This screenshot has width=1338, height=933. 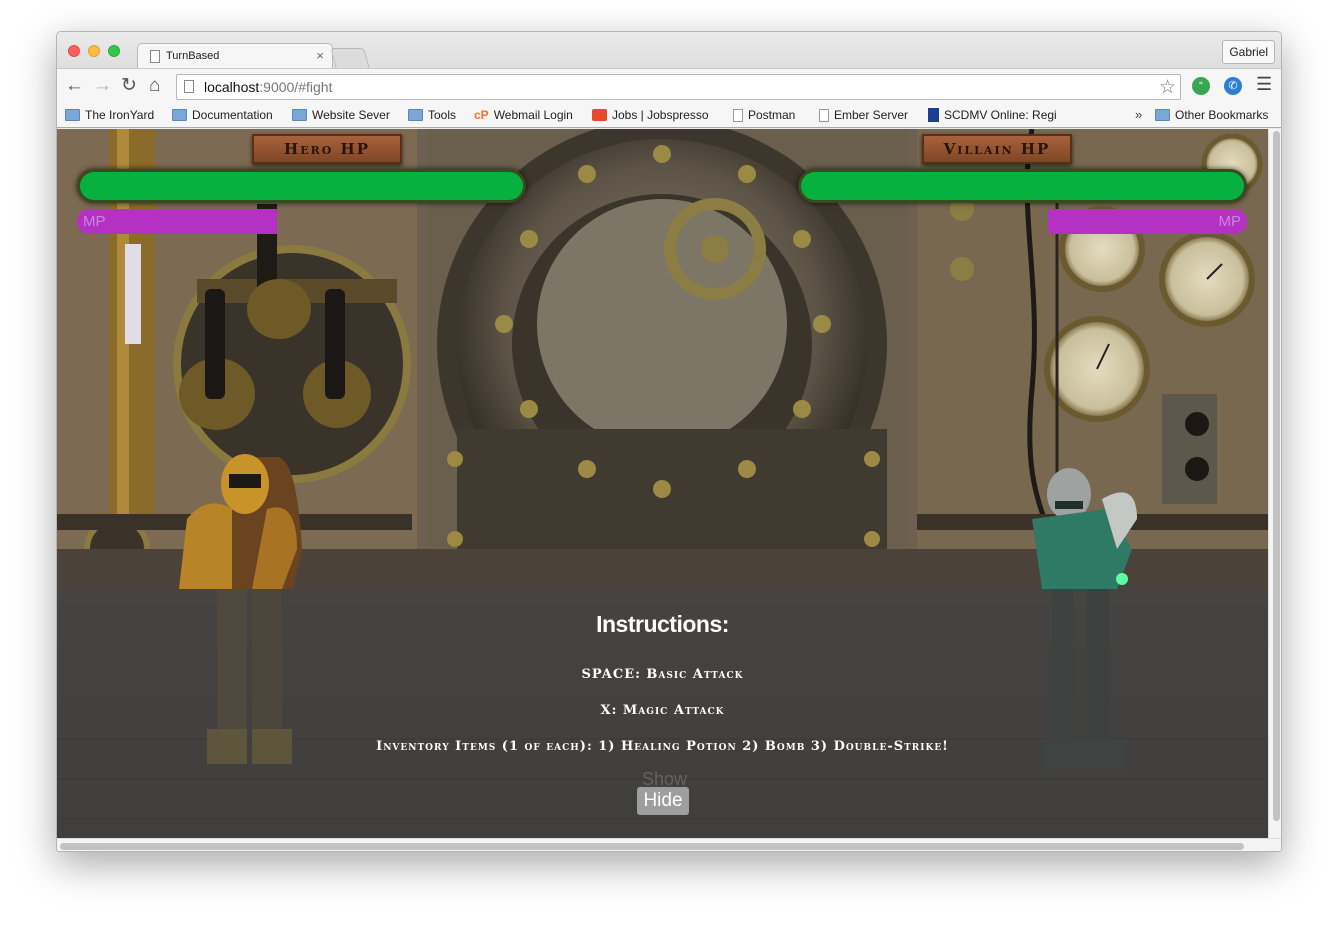 What do you see at coordinates (235, 56) in the screenshot?
I see `browser-tab: TurnBased ×` at bounding box center [235, 56].